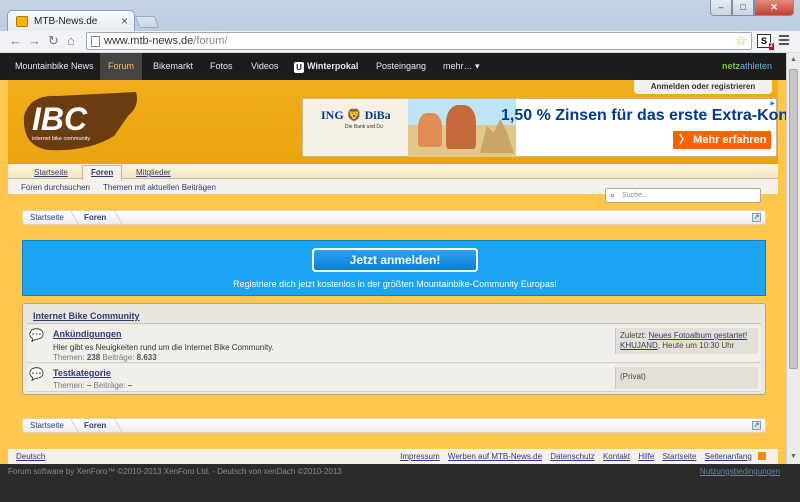 This screenshot has height=502, width=800. Describe the element at coordinates (34, 41) in the screenshot. I see `forward-icon: →` at that location.